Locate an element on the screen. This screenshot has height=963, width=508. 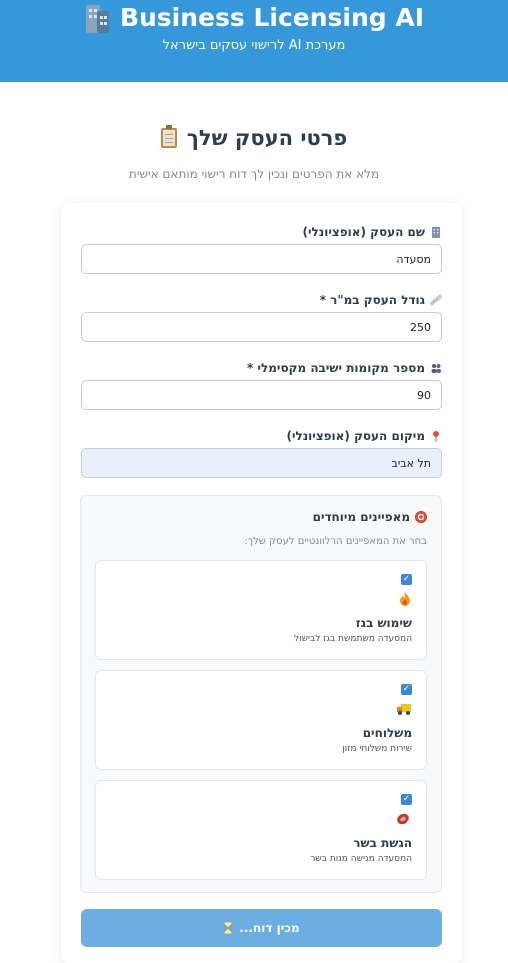
building-icon is located at coordinates (97, 18).